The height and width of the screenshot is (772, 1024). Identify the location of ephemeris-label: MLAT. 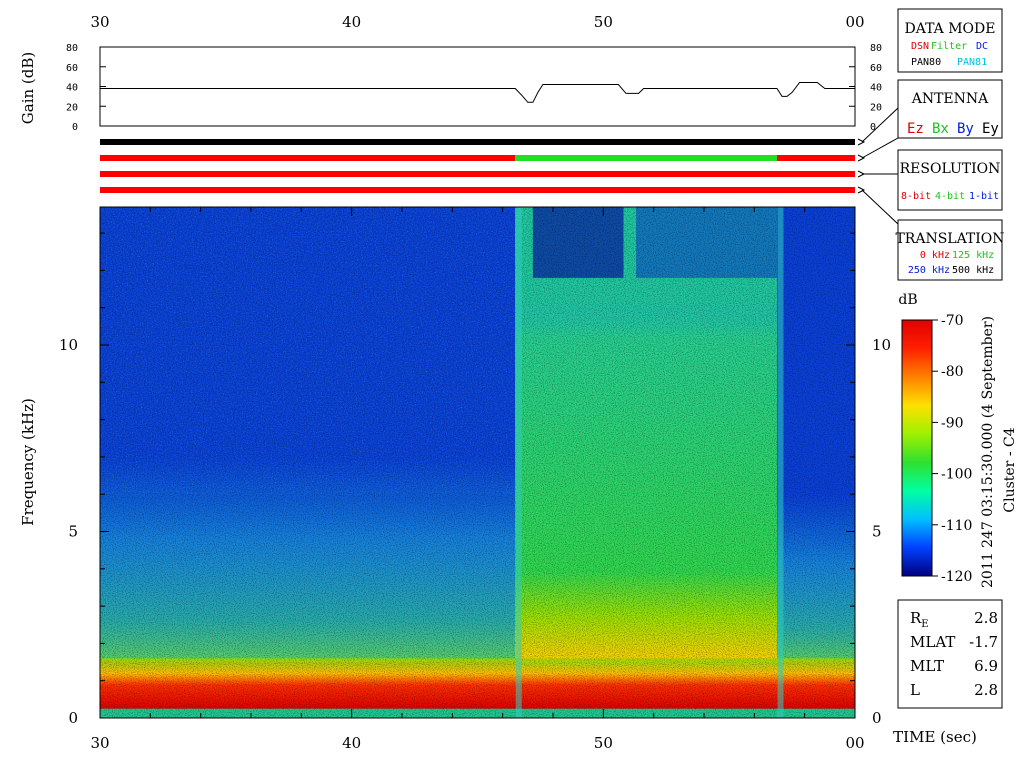
(932, 642).